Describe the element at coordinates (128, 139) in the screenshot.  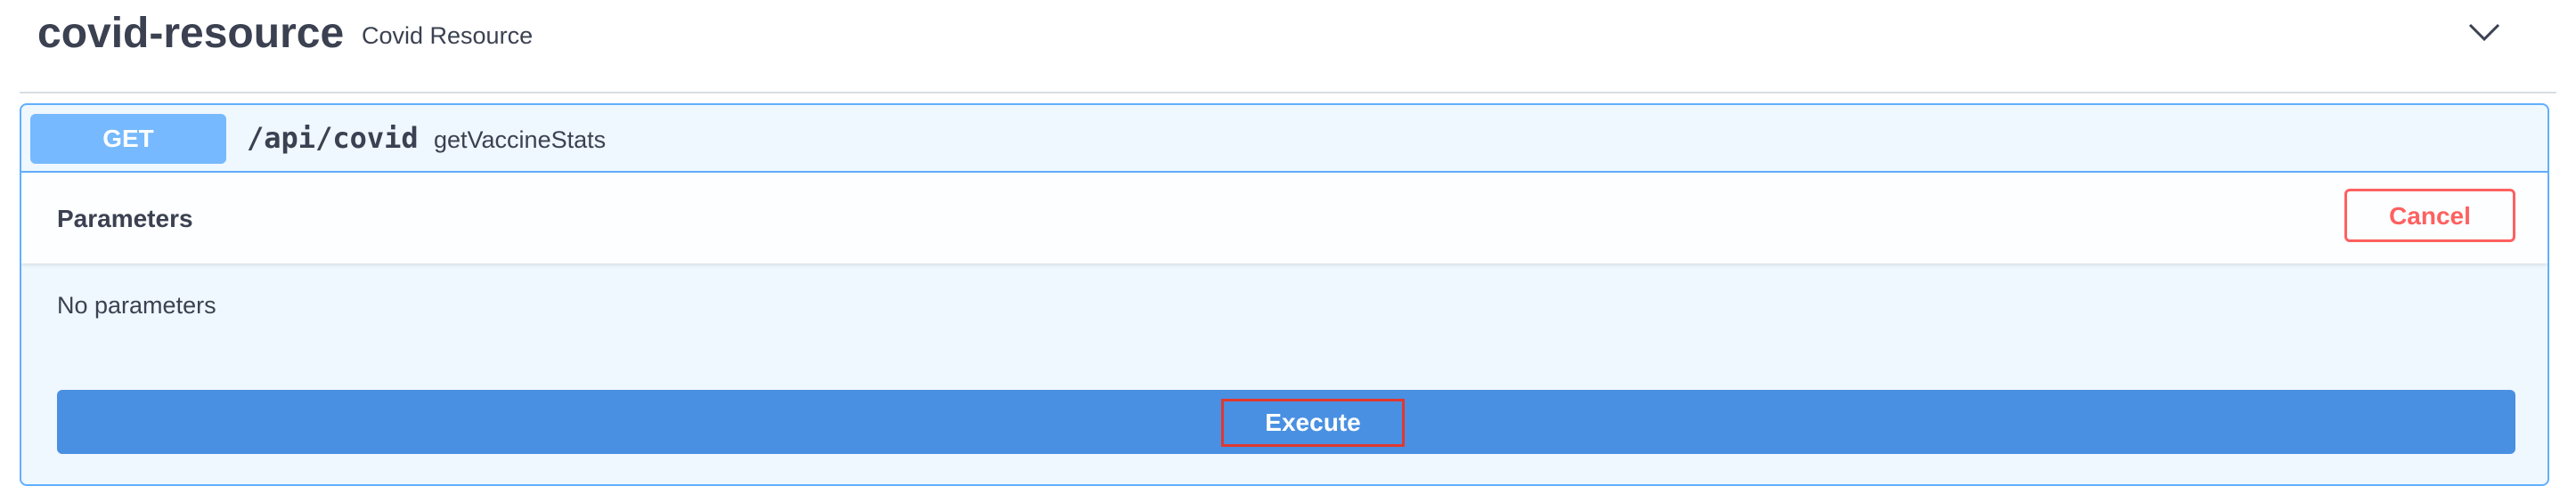
I see `method-badge: GET` at that location.